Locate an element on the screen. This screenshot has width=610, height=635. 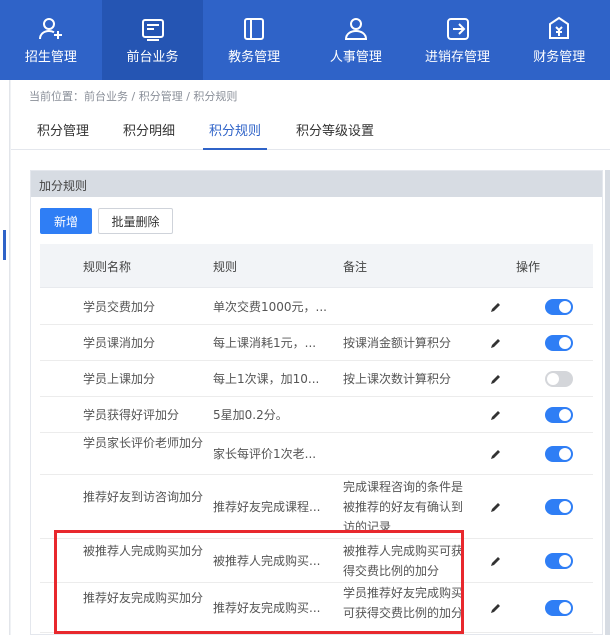
left-sidebar-edge is located at coordinates (5, 357).